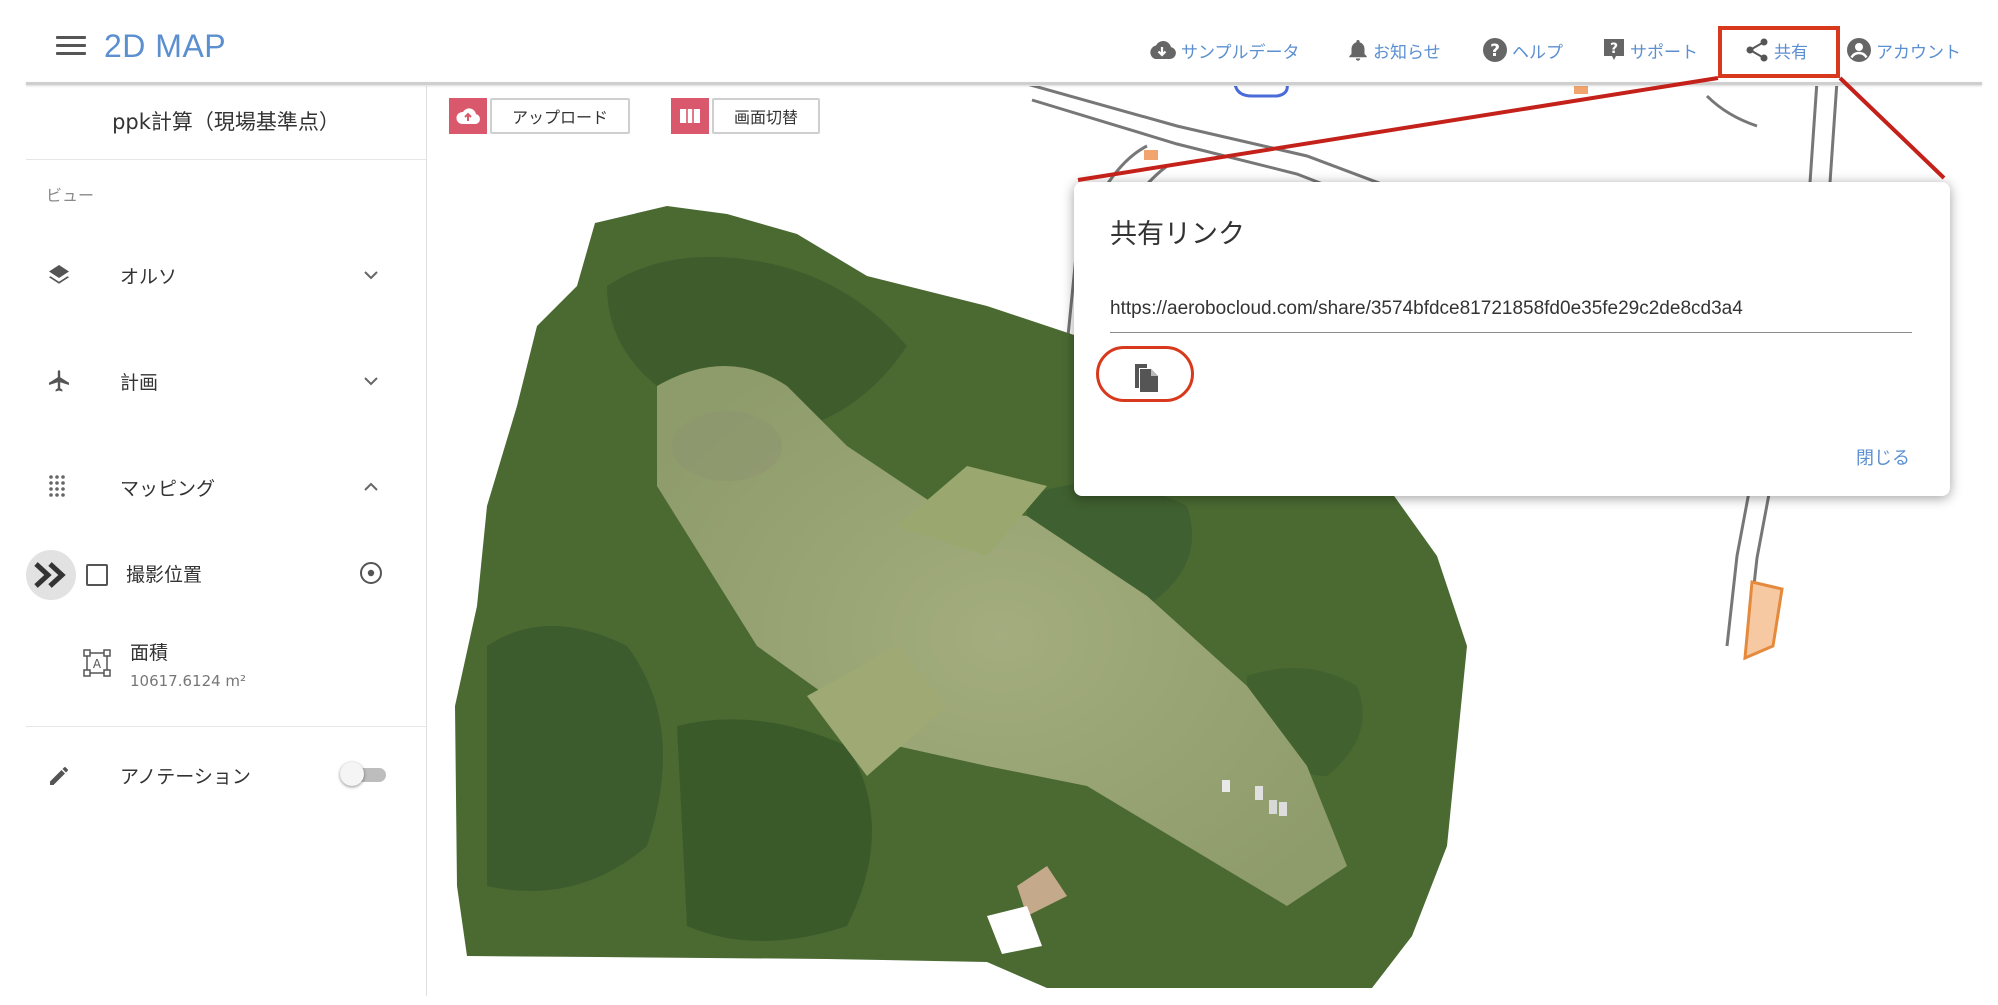 The width and height of the screenshot is (1998, 1005). What do you see at coordinates (352, 774) in the screenshot?
I see `toggle-knob` at bounding box center [352, 774].